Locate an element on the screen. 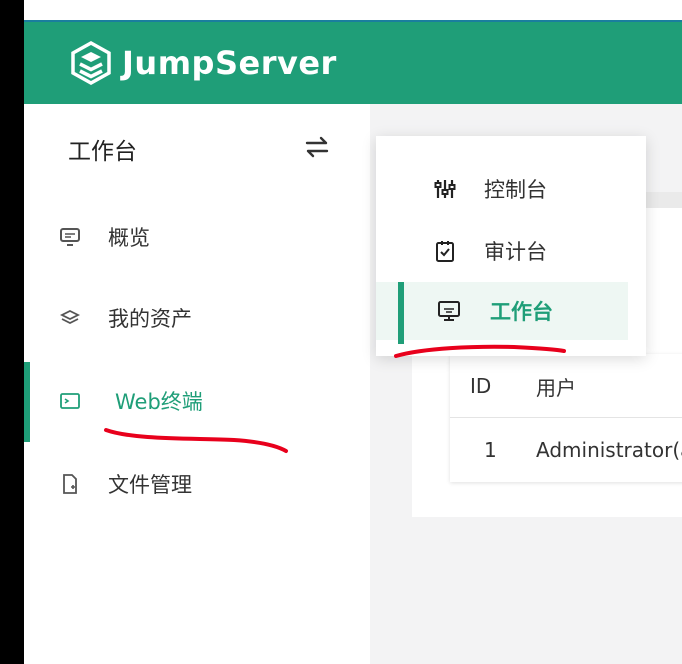  layers-logo-icon is located at coordinates (91, 63).